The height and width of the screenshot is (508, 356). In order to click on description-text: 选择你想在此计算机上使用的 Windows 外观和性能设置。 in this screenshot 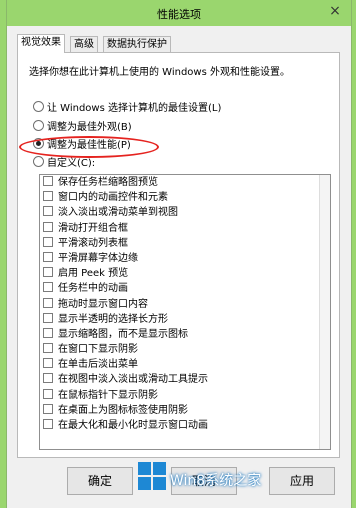, I will do `click(159, 72)`.